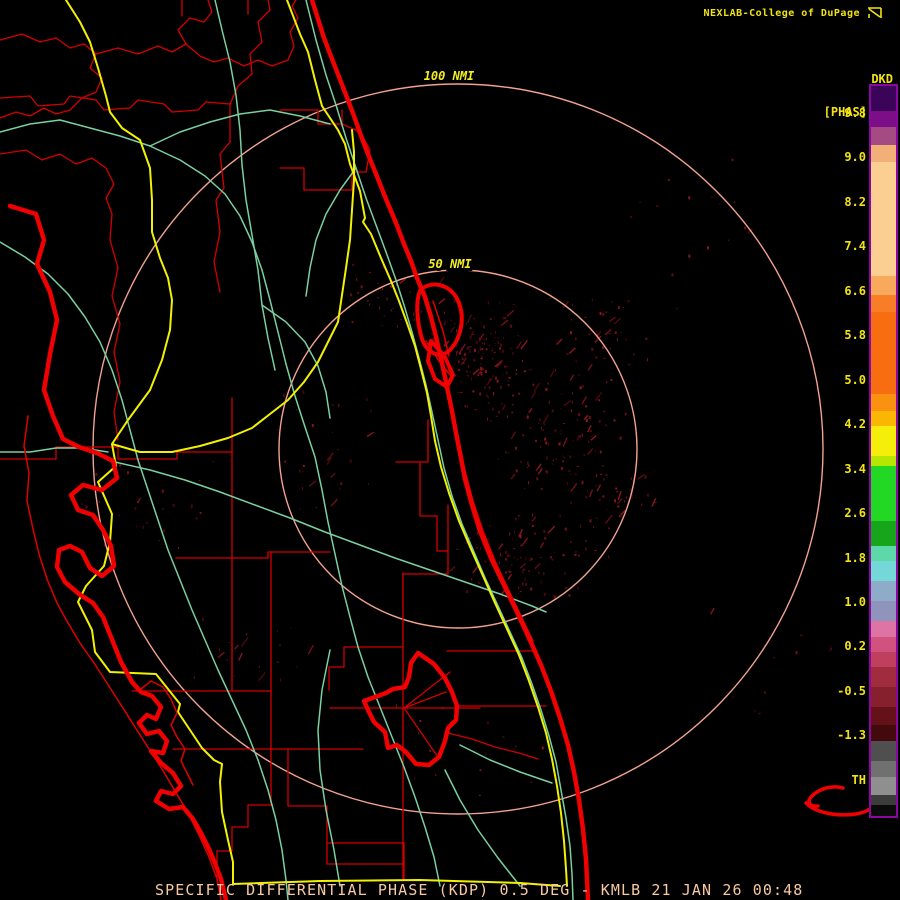 The width and height of the screenshot is (900, 900). Describe the element at coordinates (855, 424) in the screenshot. I see `colorbar-tick-label: 4.2` at that location.